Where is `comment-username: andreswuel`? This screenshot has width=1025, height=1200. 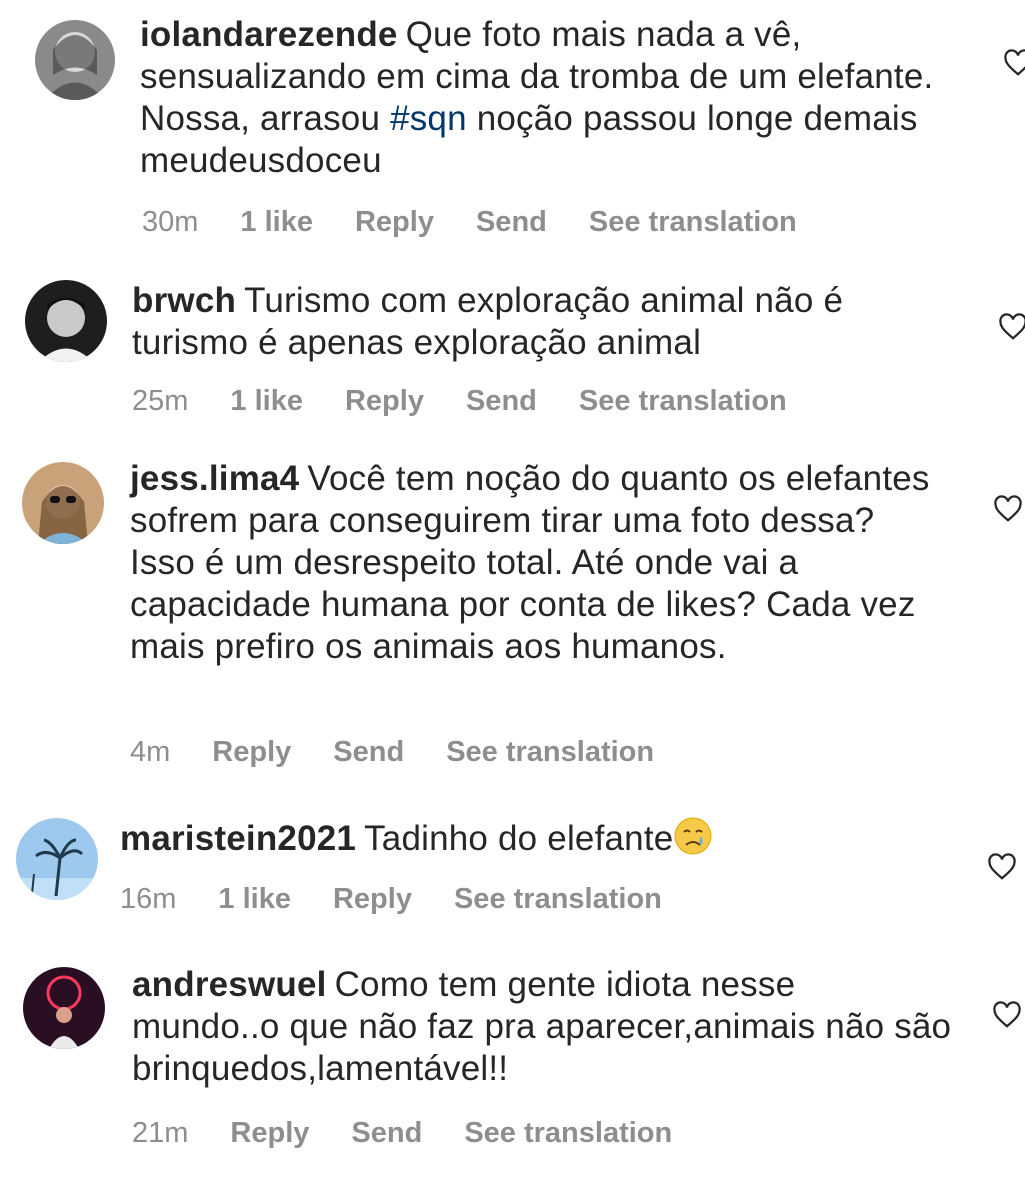 comment-username: andreswuel is located at coordinates (229, 984).